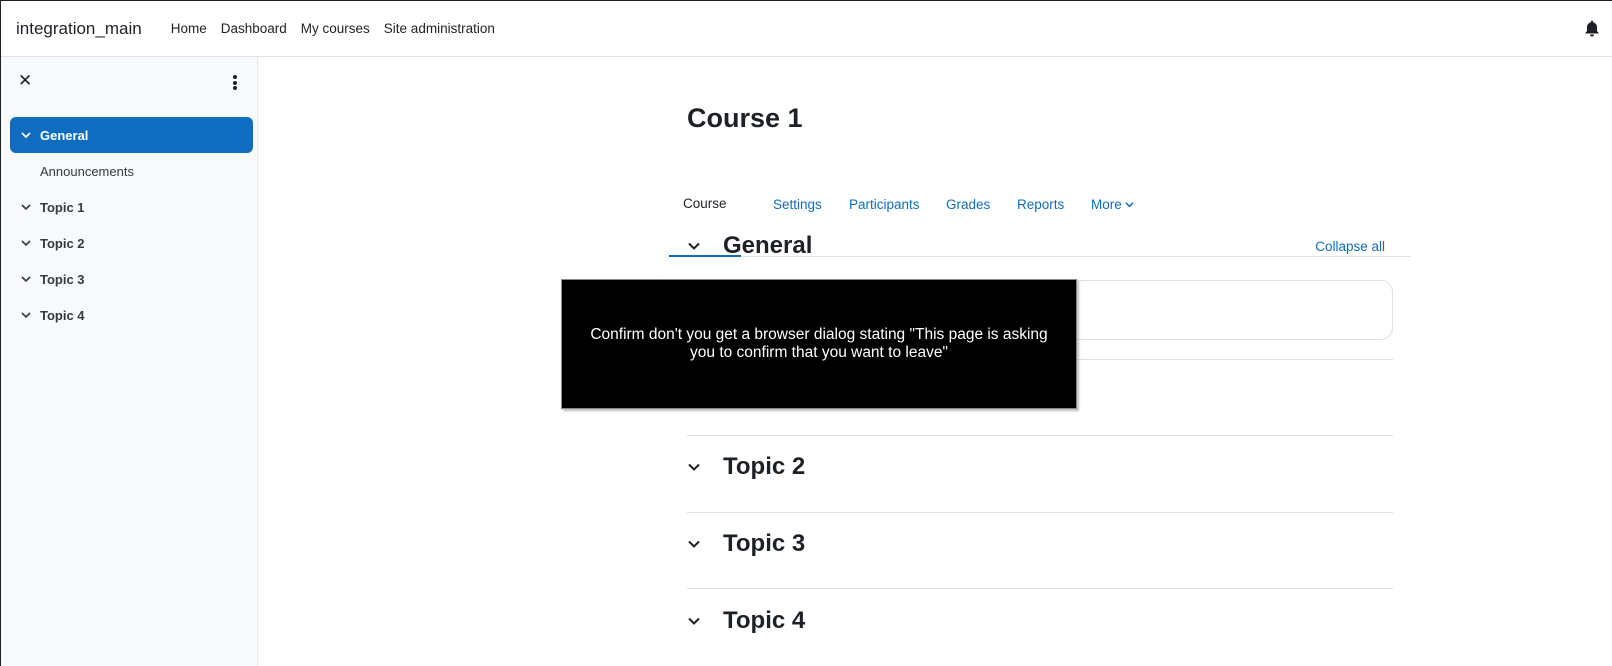 This screenshot has height=666, width=1612. Describe the element at coordinates (64, 135) in the screenshot. I see `index-item-label: General` at that location.